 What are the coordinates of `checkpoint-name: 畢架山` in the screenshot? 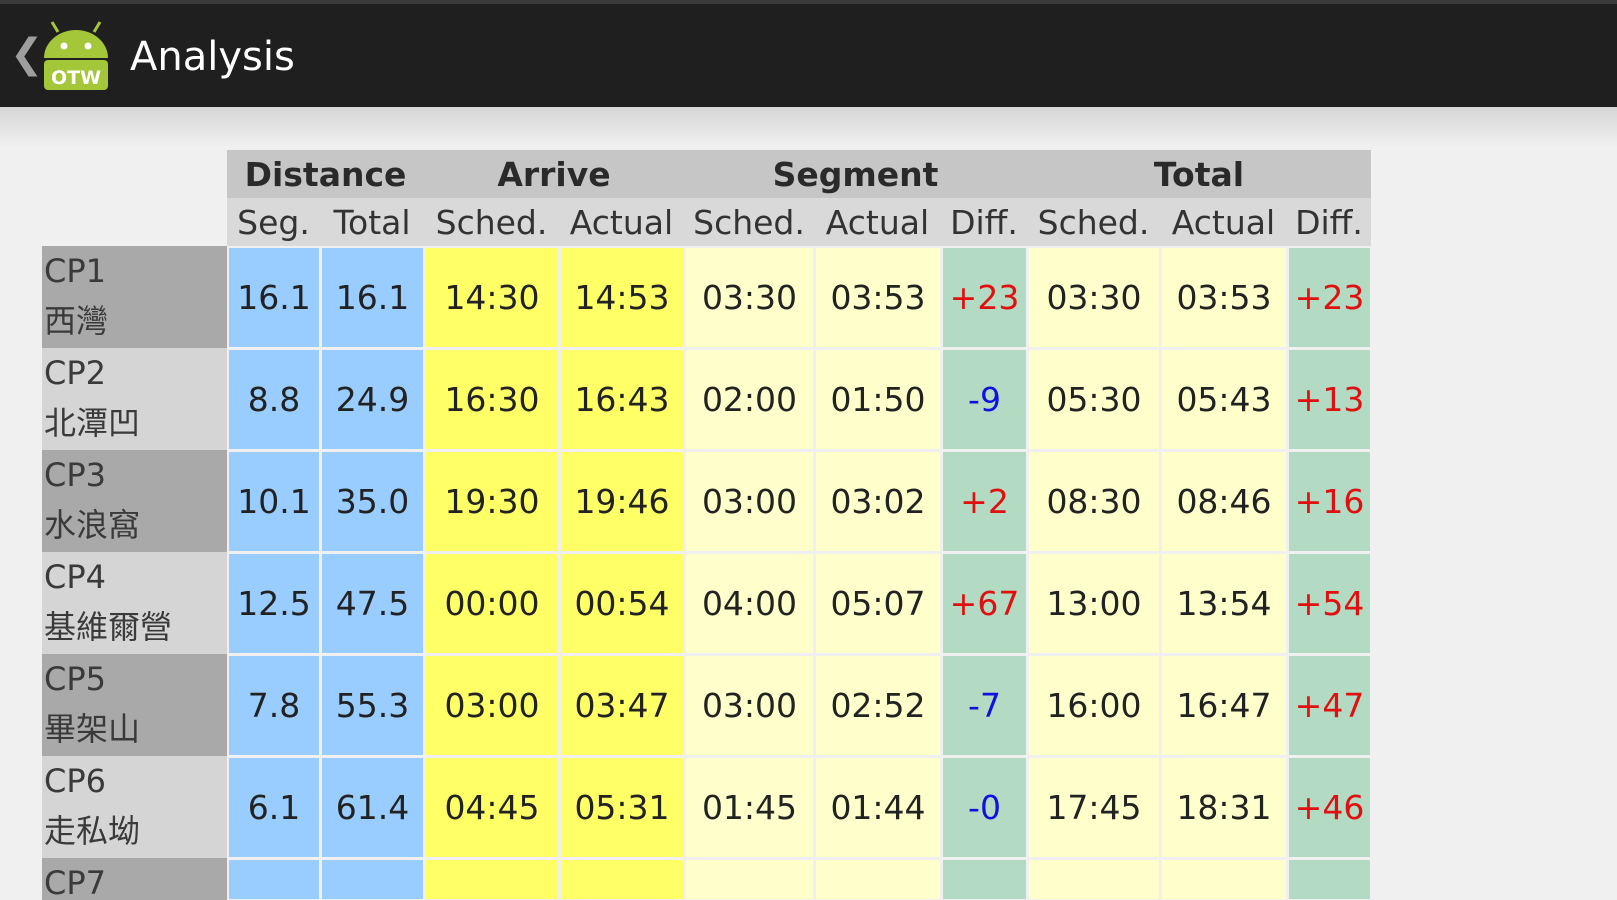 It's located at (92, 729).